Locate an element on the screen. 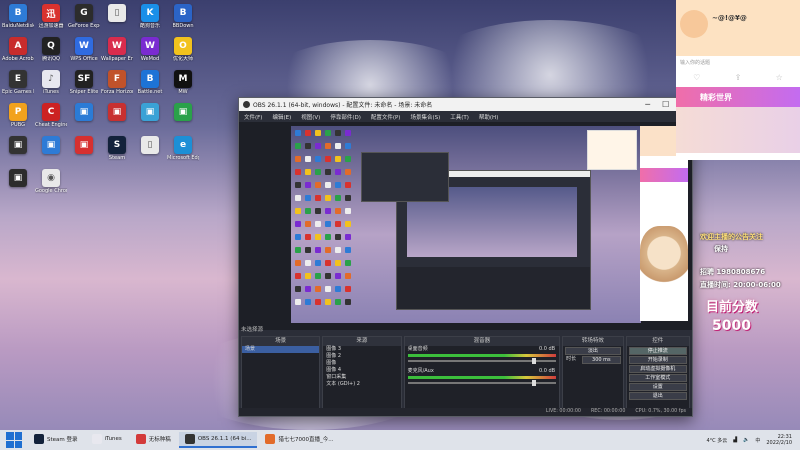 The width and height of the screenshot is (800, 450). taskbar-app: Steam 登录 is located at coordinates (56, 440).